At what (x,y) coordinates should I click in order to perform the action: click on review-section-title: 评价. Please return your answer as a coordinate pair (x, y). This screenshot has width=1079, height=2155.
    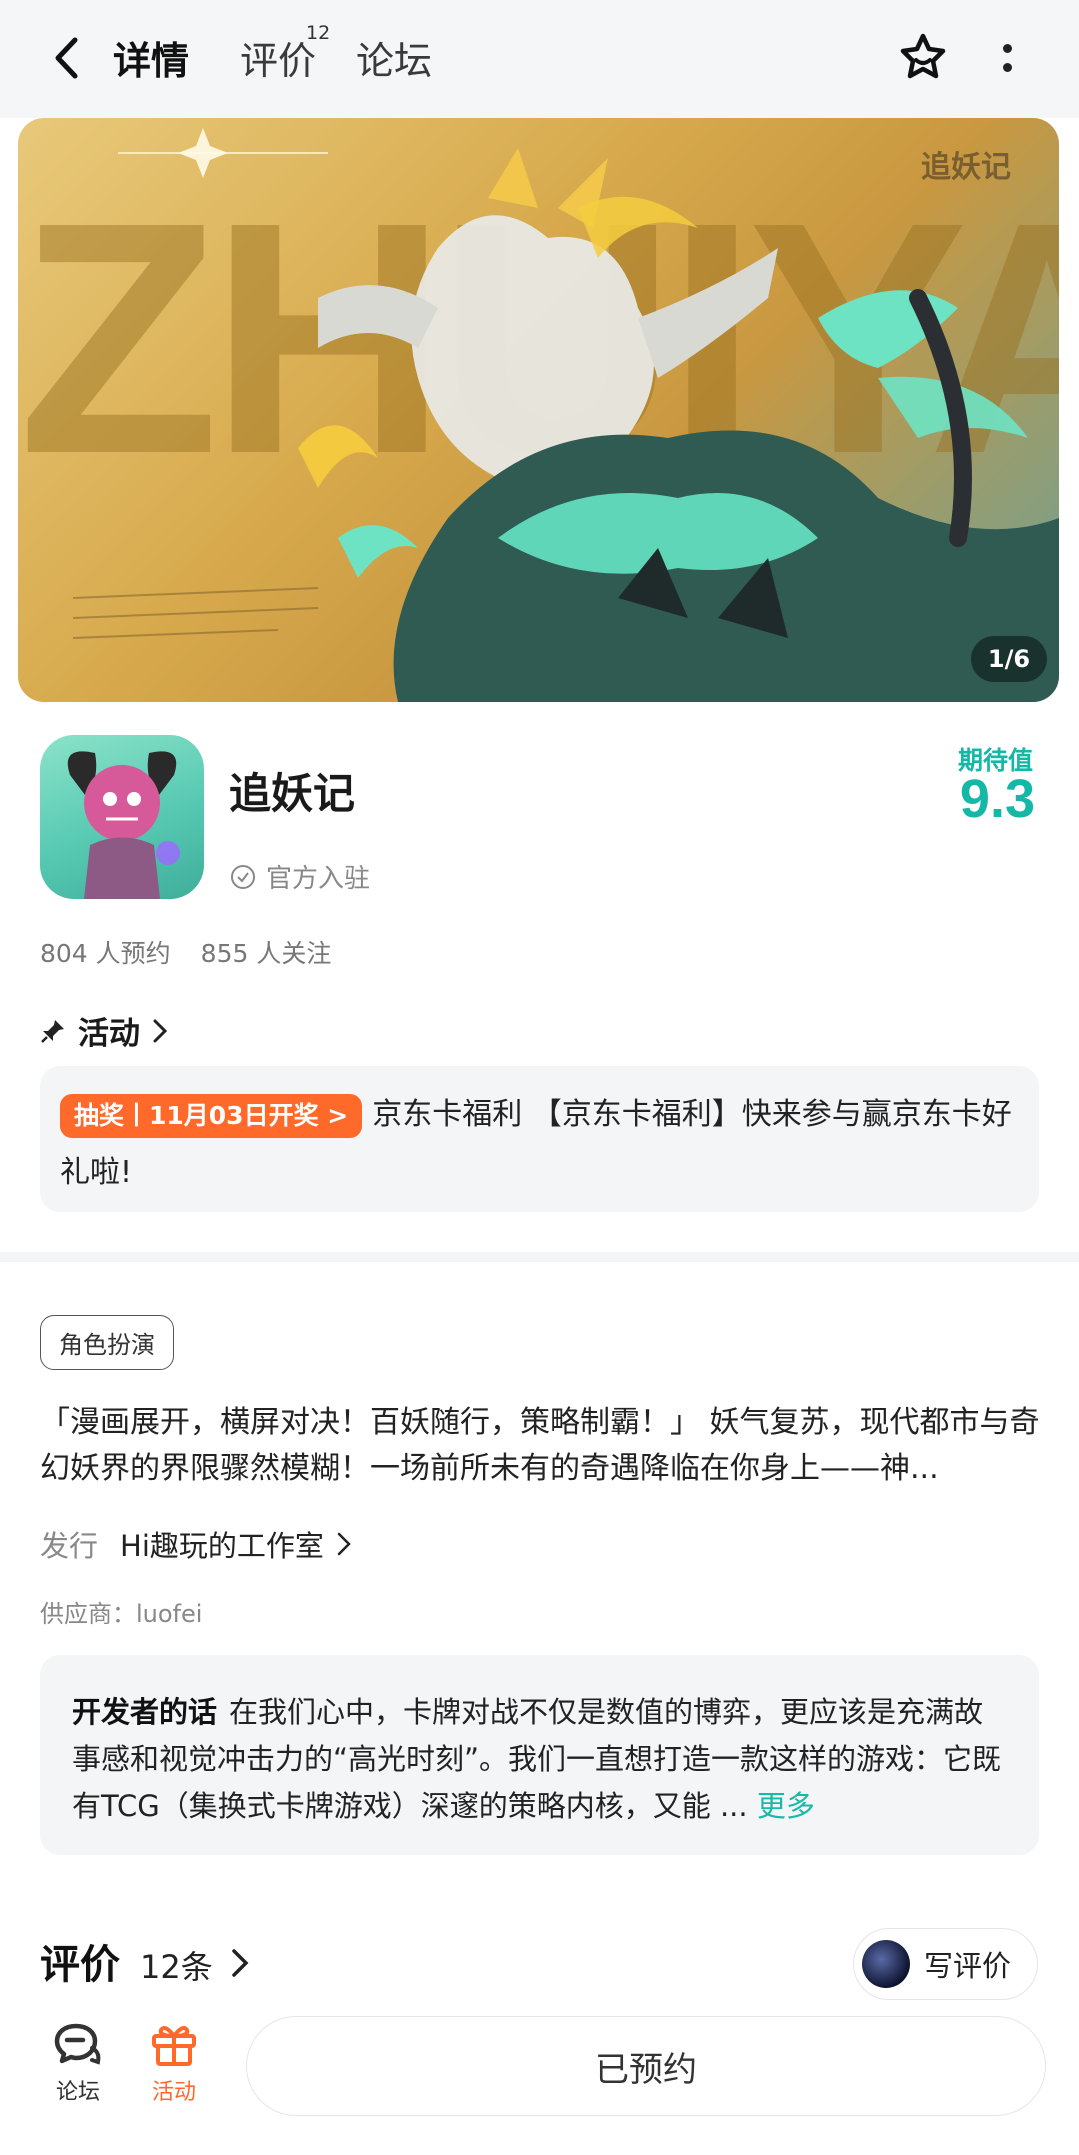
    Looking at the image, I should click on (80, 1965).